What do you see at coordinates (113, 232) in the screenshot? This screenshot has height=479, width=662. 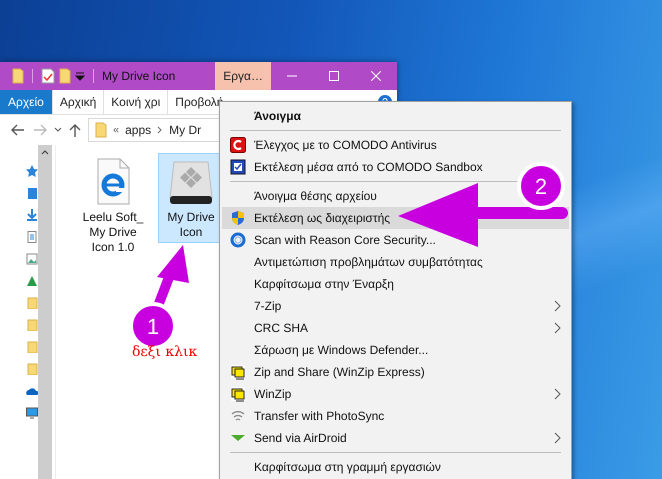 I see `file-name: Leelu Soft_ My Drive Icon 1.0` at bounding box center [113, 232].